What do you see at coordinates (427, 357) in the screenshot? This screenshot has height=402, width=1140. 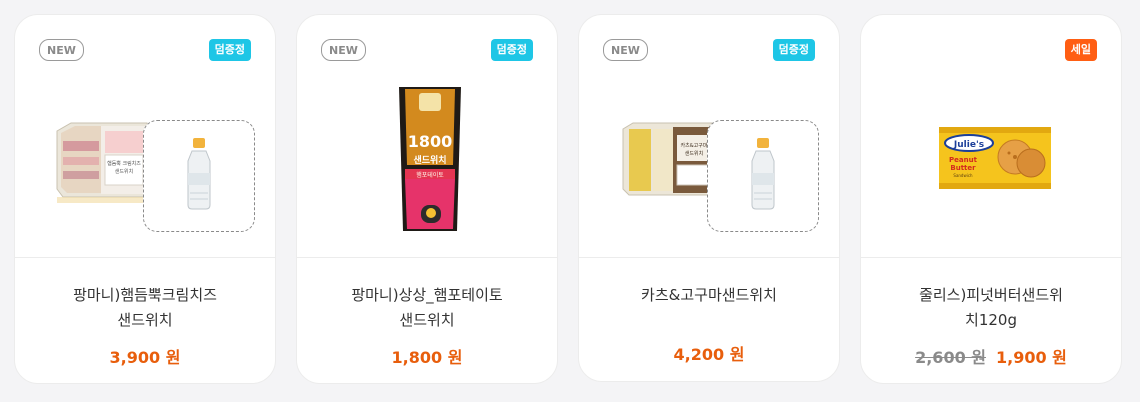 I see `product-price: 1,800 원` at bounding box center [427, 357].